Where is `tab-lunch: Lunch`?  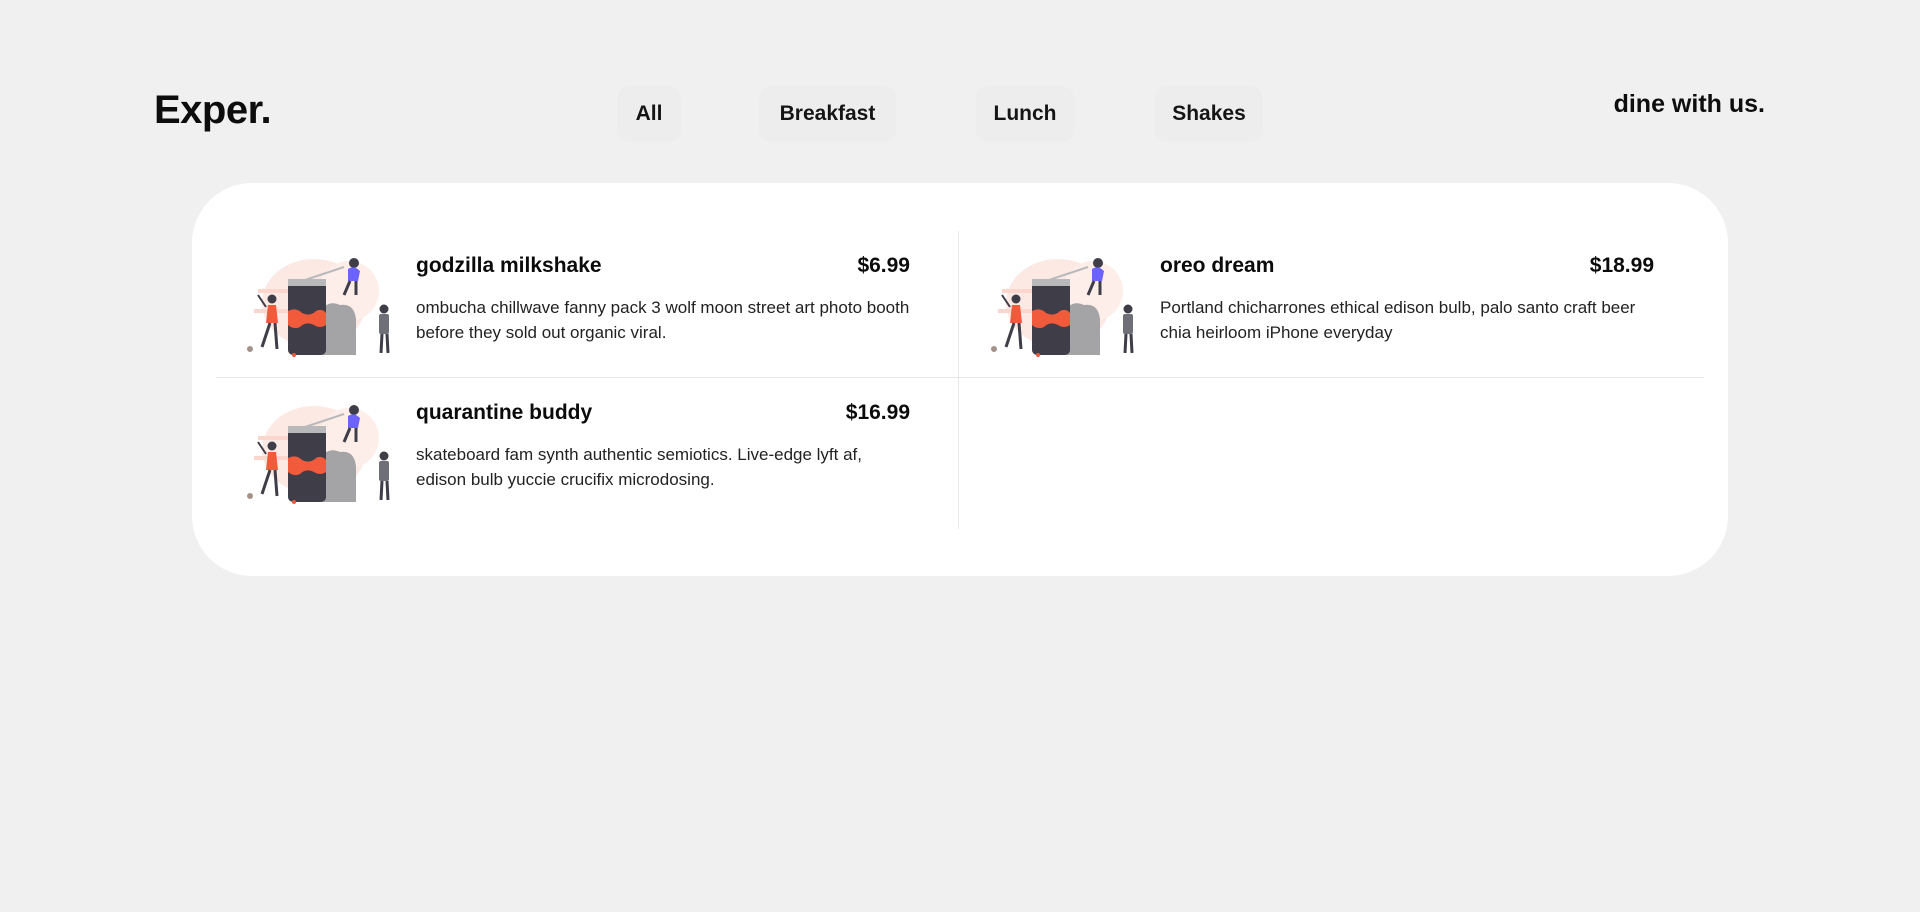 tab-lunch: Lunch is located at coordinates (1025, 114).